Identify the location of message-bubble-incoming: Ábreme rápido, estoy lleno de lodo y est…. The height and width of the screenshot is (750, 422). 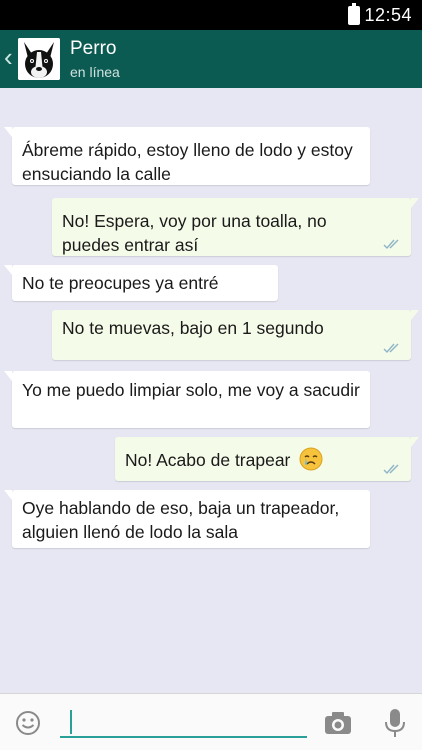
(187, 156).